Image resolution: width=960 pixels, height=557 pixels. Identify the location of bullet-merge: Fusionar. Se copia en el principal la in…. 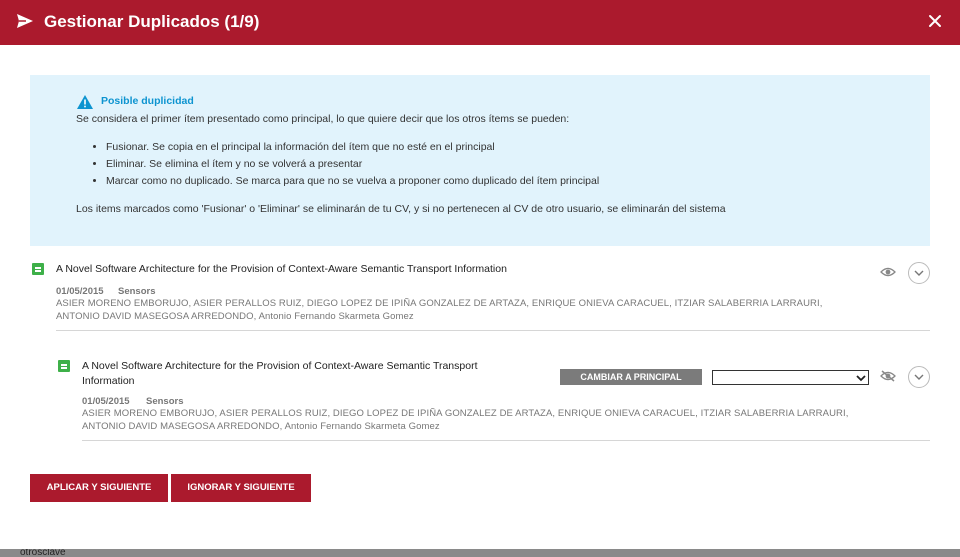
(352, 147).